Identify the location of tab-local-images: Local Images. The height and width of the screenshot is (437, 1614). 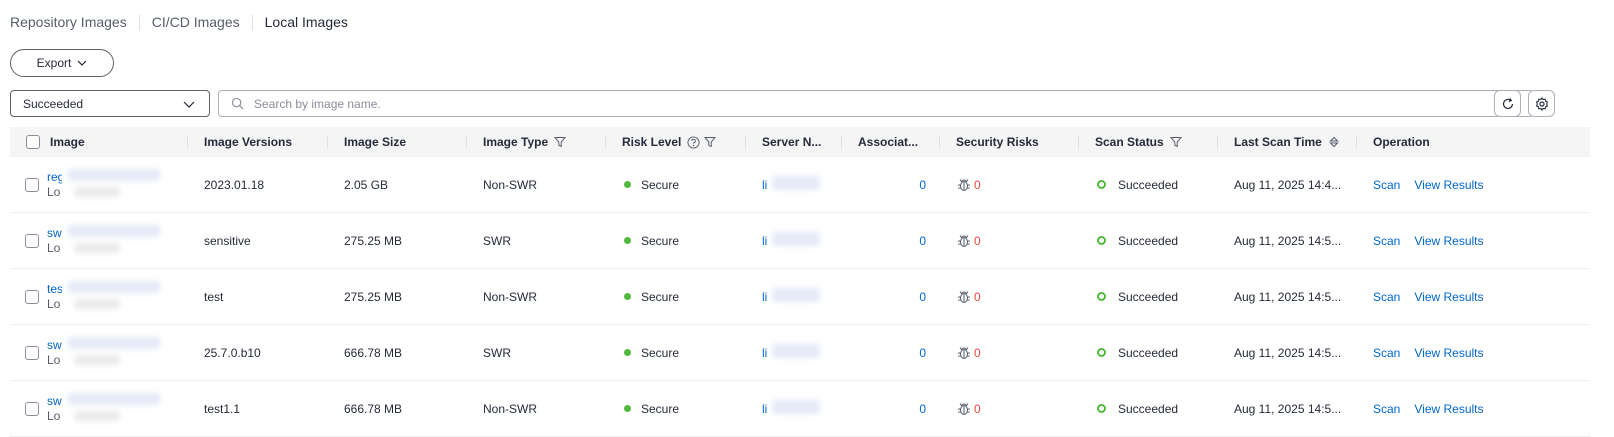
(306, 22).